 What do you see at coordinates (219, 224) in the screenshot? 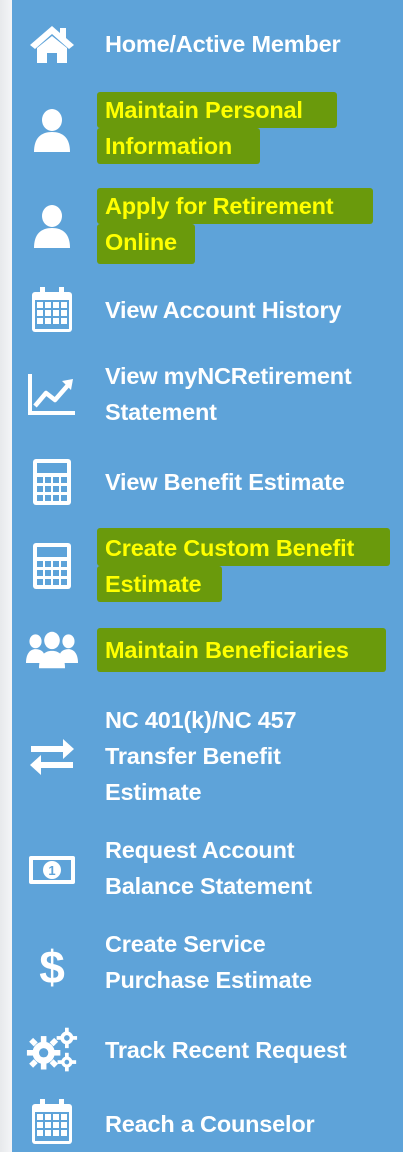
I see `menu-item-label: Apply for Retirement Online` at bounding box center [219, 224].